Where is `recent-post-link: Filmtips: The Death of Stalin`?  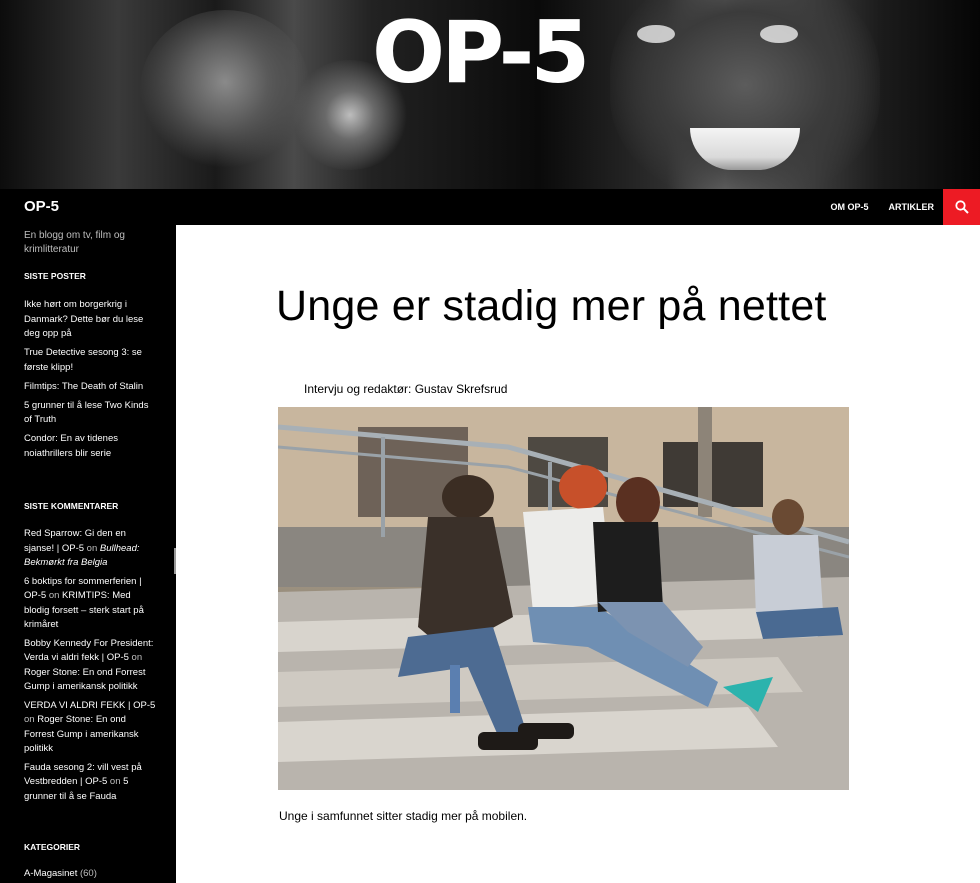
recent-post-link: Filmtips: The Death of Stalin is located at coordinates (91, 387).